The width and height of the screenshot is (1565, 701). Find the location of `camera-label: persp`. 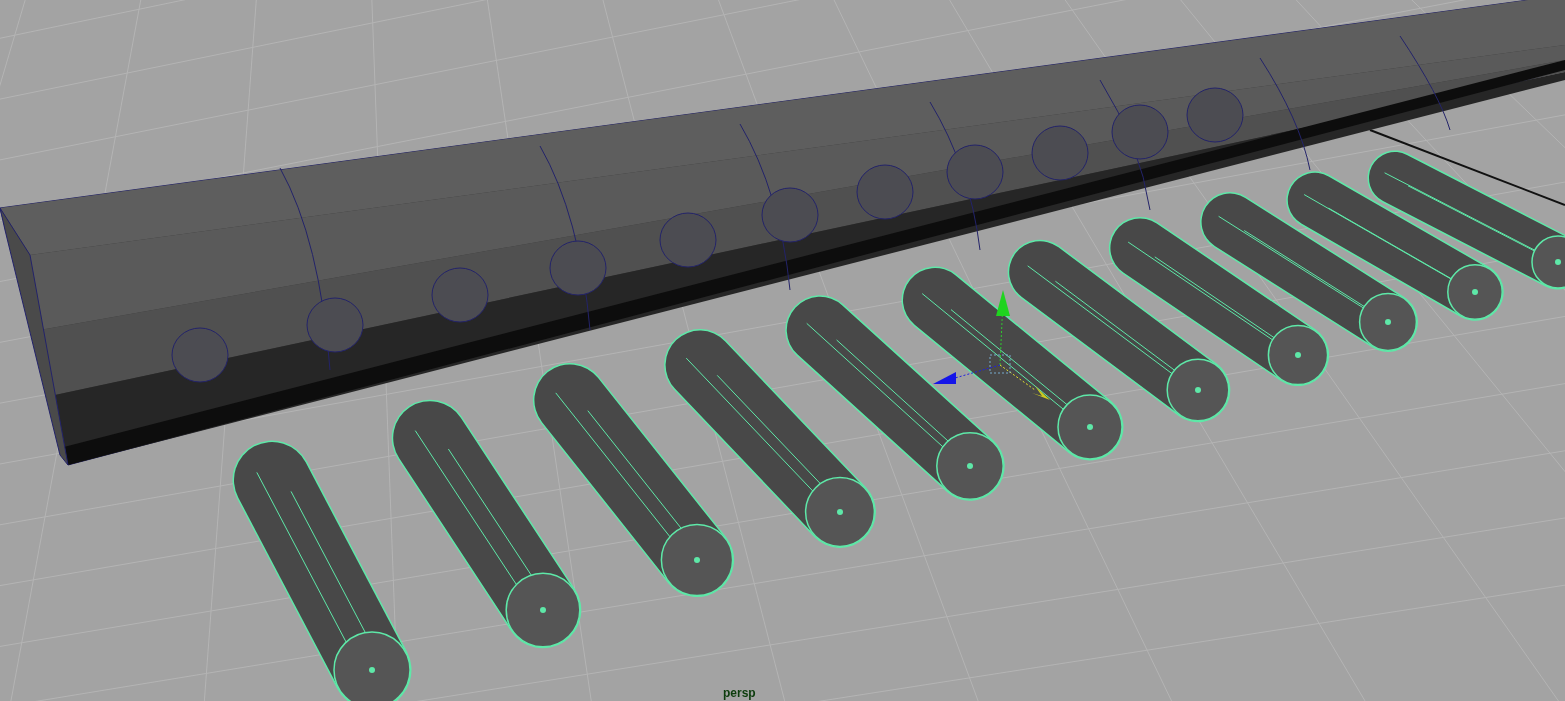

camera-label: persp is located at coordinates (739, 693).